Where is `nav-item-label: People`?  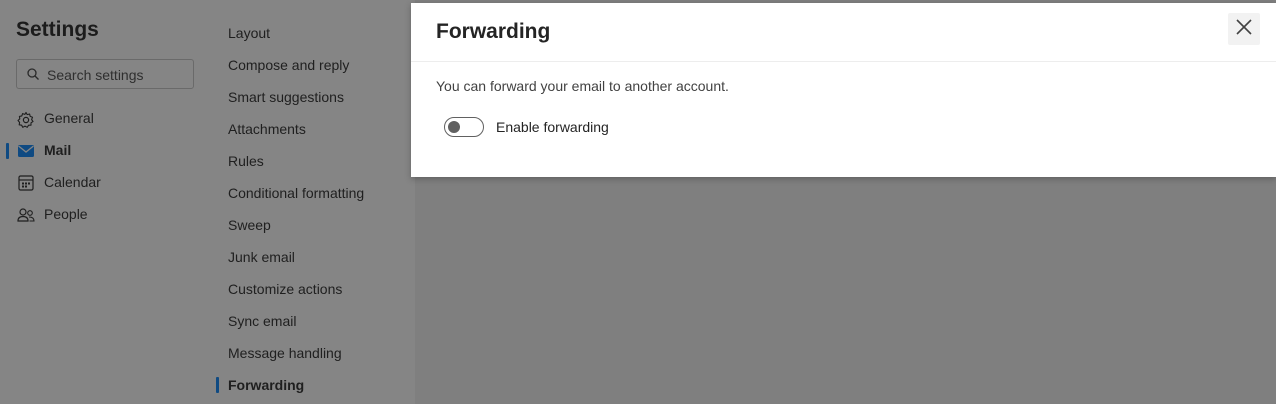
nav-item-label: People is located at coordinates (66, 214).